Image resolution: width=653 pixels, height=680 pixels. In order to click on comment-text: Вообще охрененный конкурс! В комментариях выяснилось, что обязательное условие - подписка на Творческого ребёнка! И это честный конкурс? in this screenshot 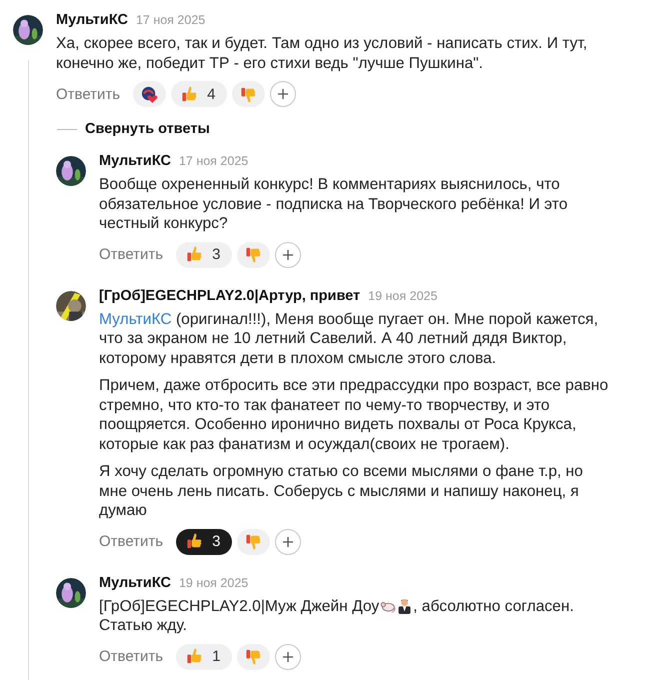, I will do `click(334, 204)`.